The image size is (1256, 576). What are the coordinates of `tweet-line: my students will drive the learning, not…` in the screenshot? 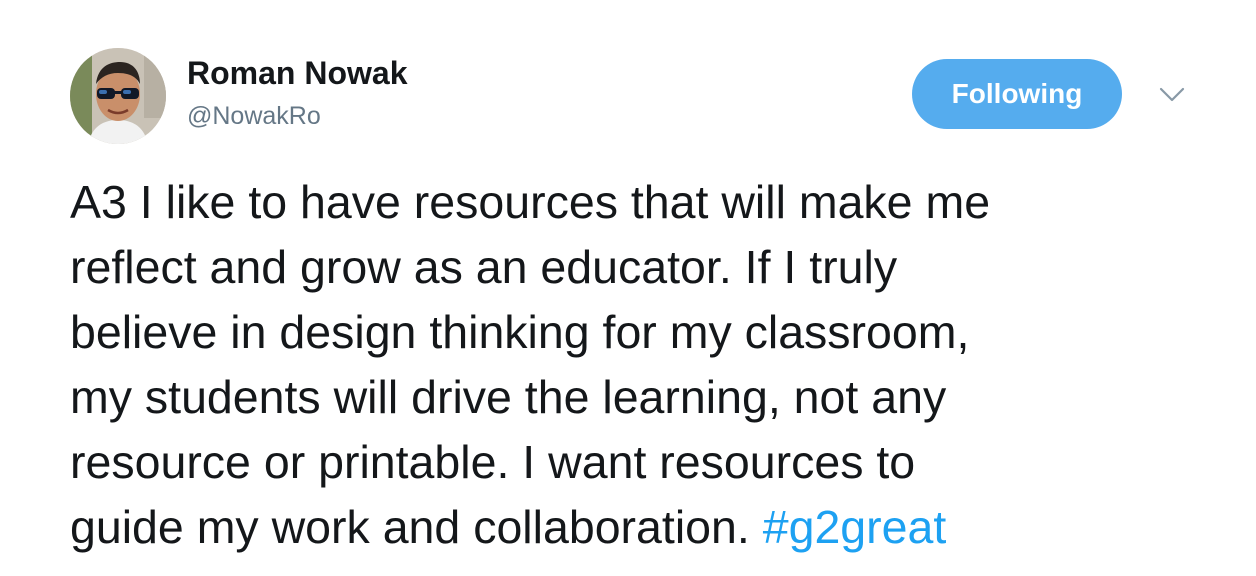 It's located at (508, 397).